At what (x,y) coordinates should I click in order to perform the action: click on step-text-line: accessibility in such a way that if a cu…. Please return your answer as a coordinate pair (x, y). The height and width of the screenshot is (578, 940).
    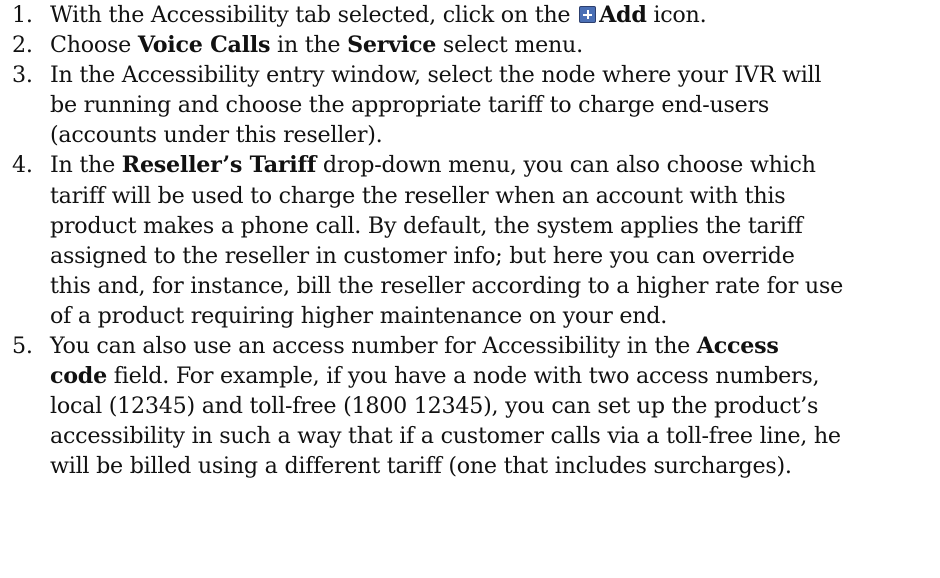
    Looking at the image, I should click on (482, 436).